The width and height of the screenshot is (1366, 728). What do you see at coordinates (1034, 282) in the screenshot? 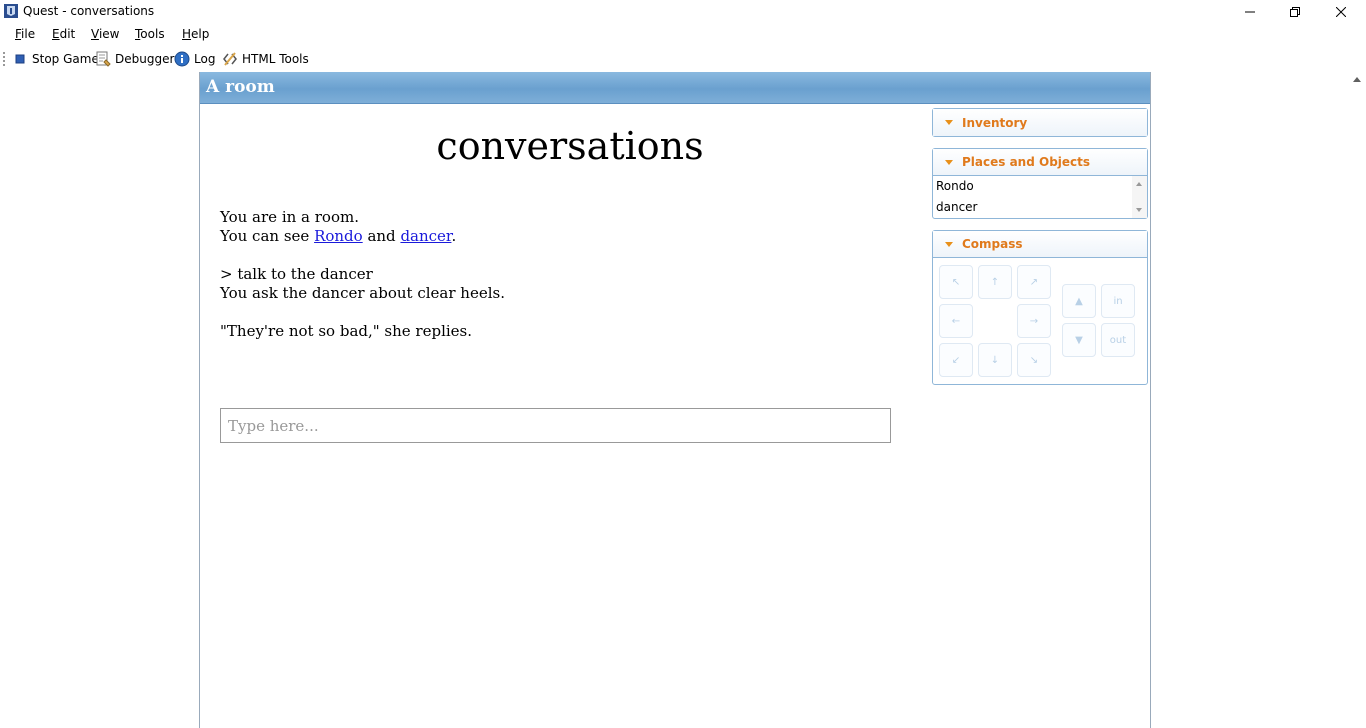
I see `compass-northeast-button: ↗` at bounding box center [1034, 282].